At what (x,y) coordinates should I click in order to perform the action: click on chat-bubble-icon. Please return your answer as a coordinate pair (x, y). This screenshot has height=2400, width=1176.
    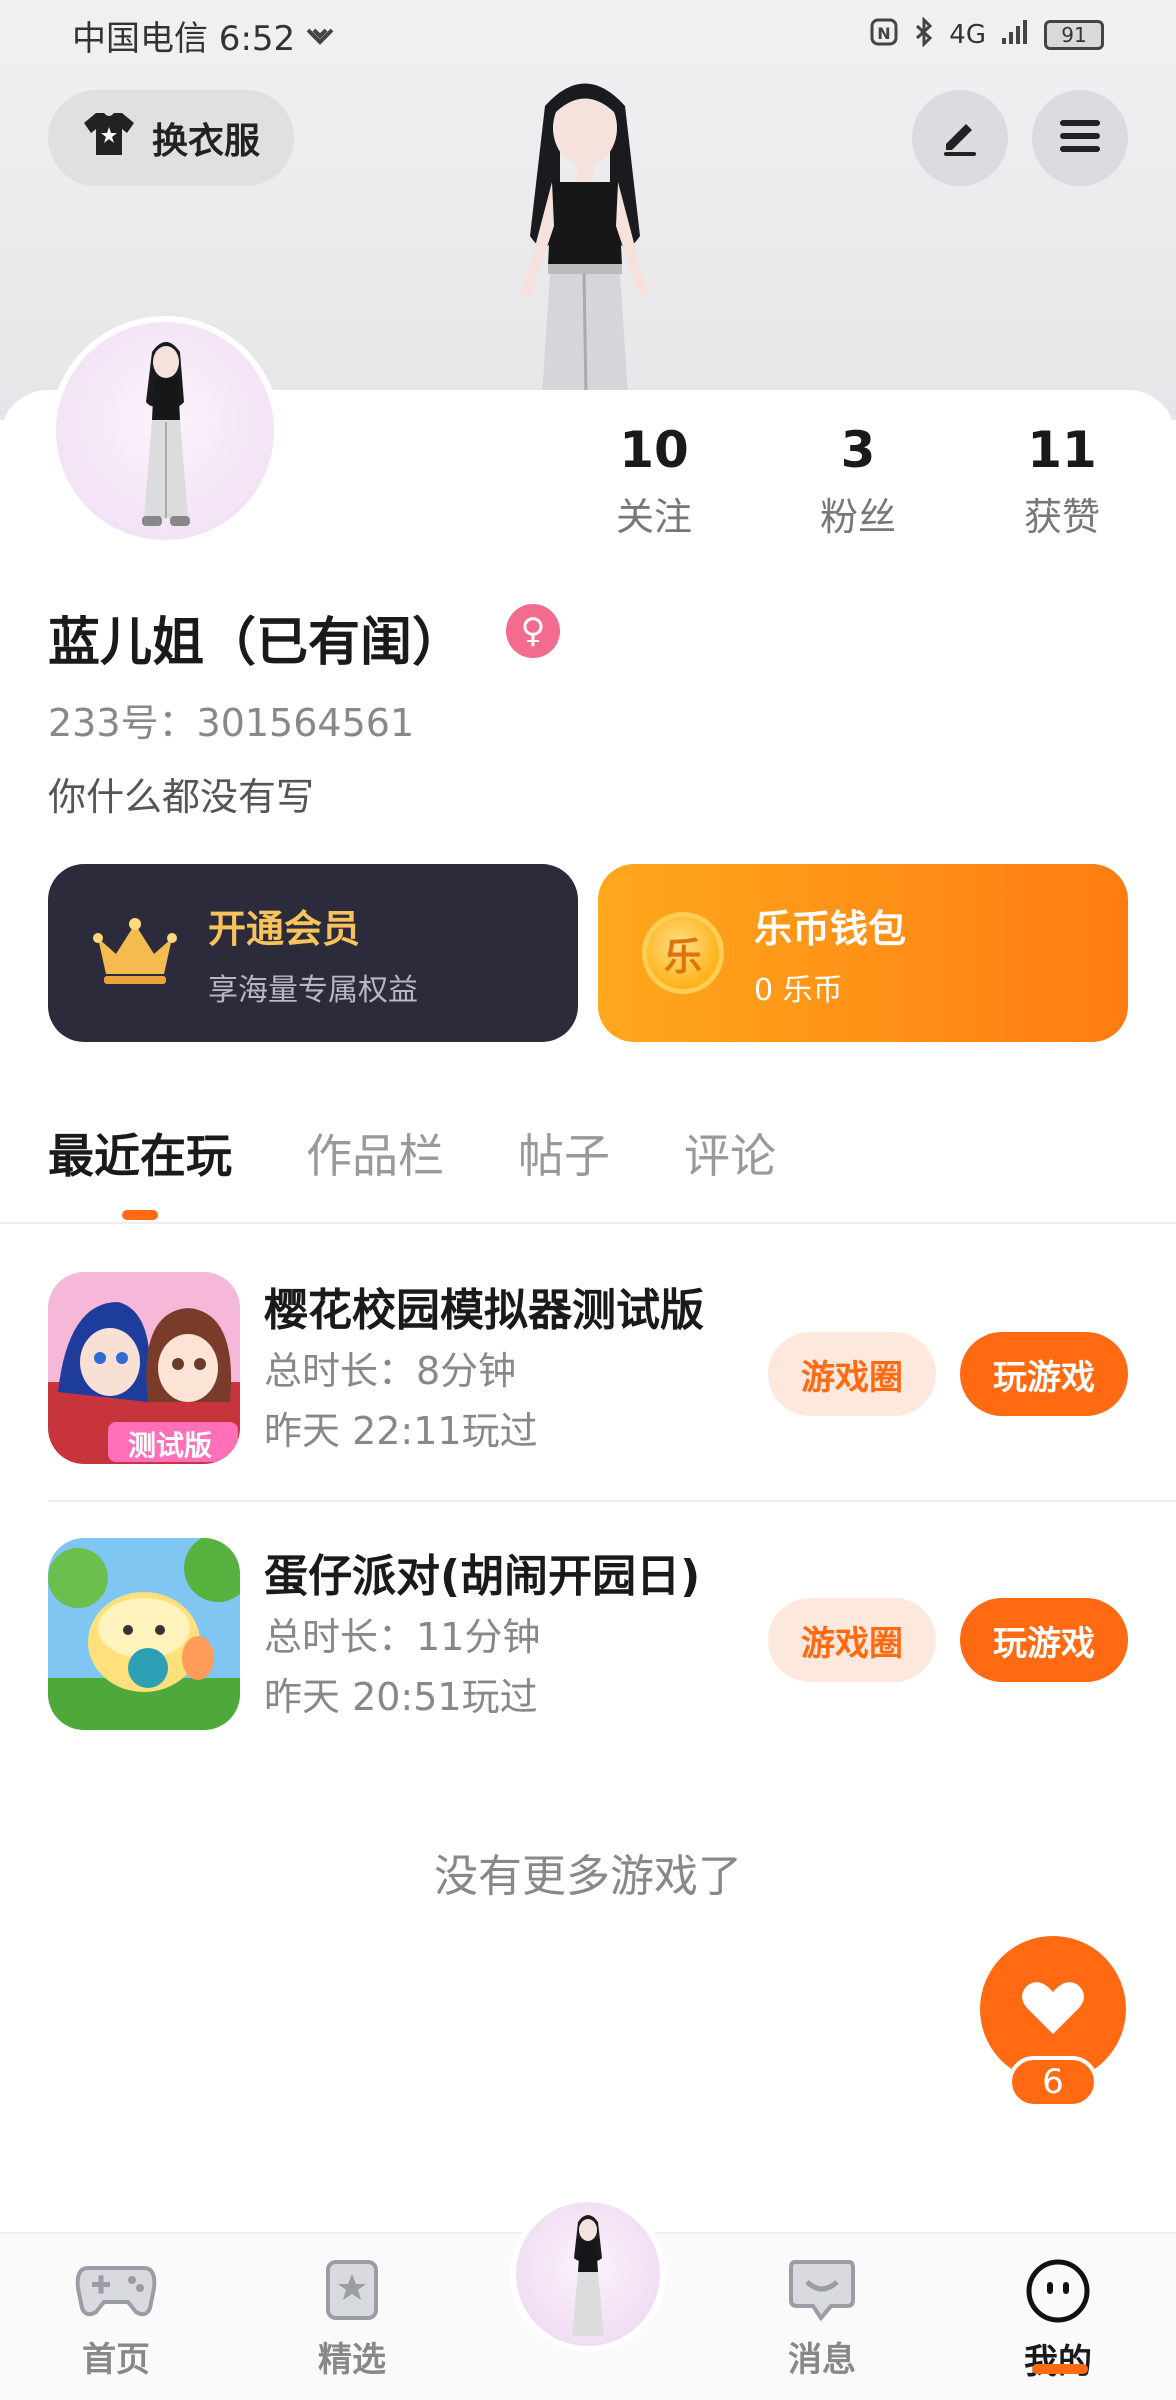
    Looking at the image, I should click on (822, 2293).